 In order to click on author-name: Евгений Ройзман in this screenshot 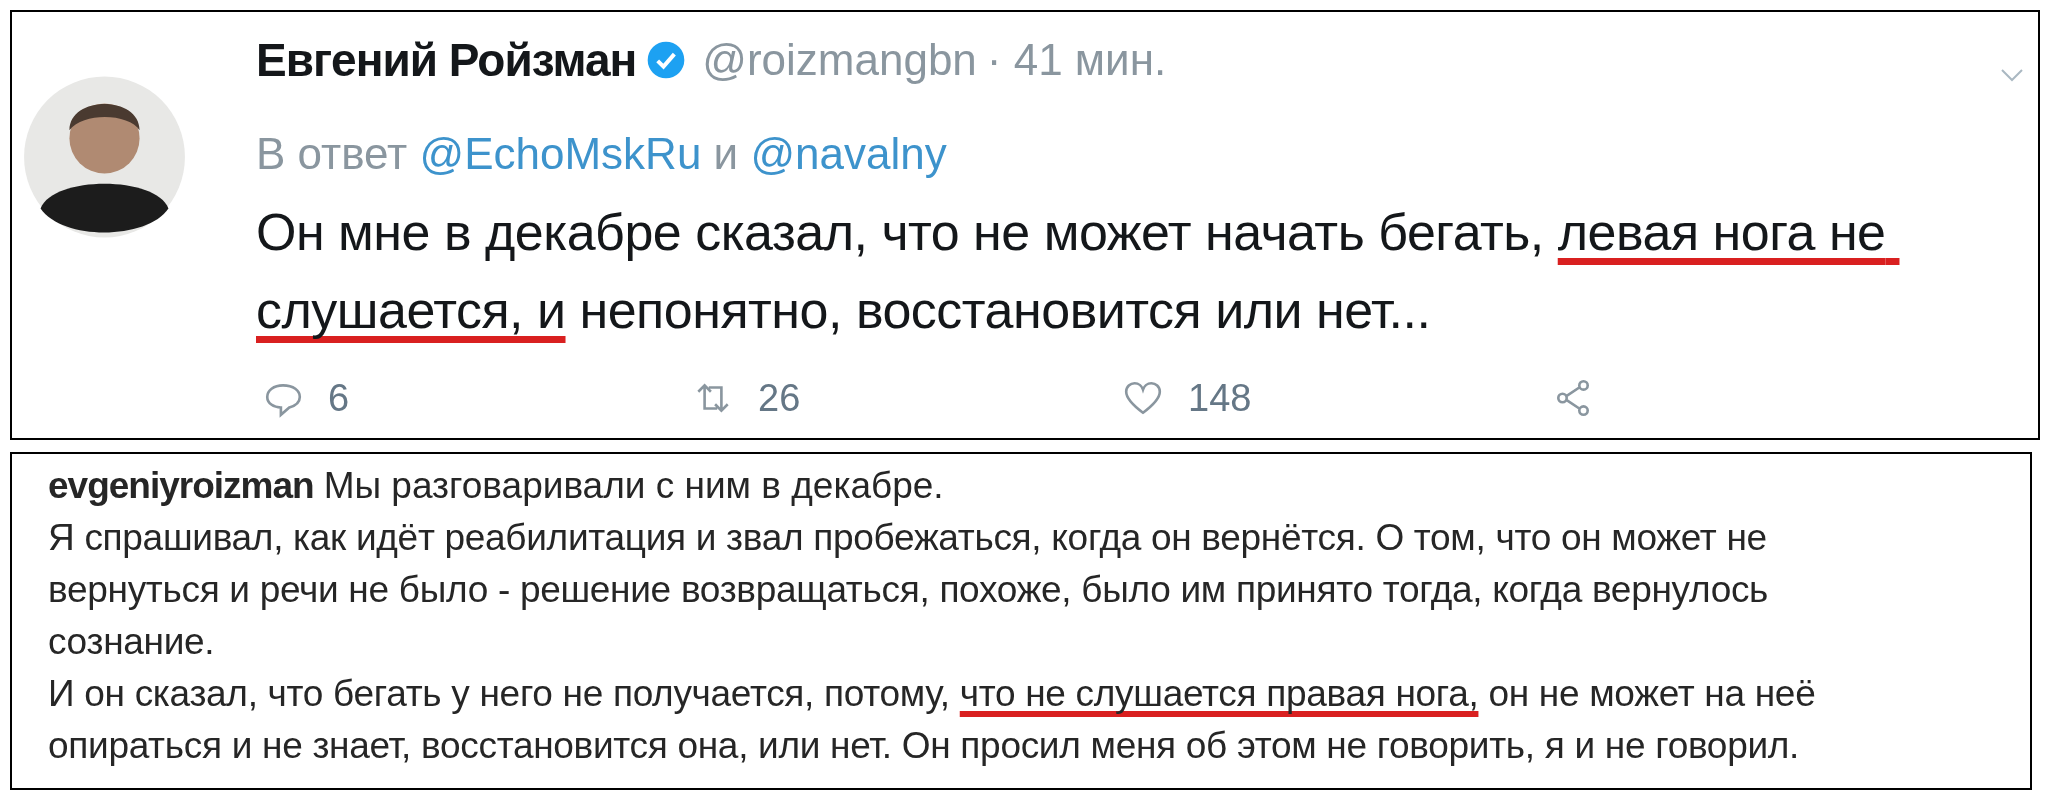, I will do `click(446, 60)`.